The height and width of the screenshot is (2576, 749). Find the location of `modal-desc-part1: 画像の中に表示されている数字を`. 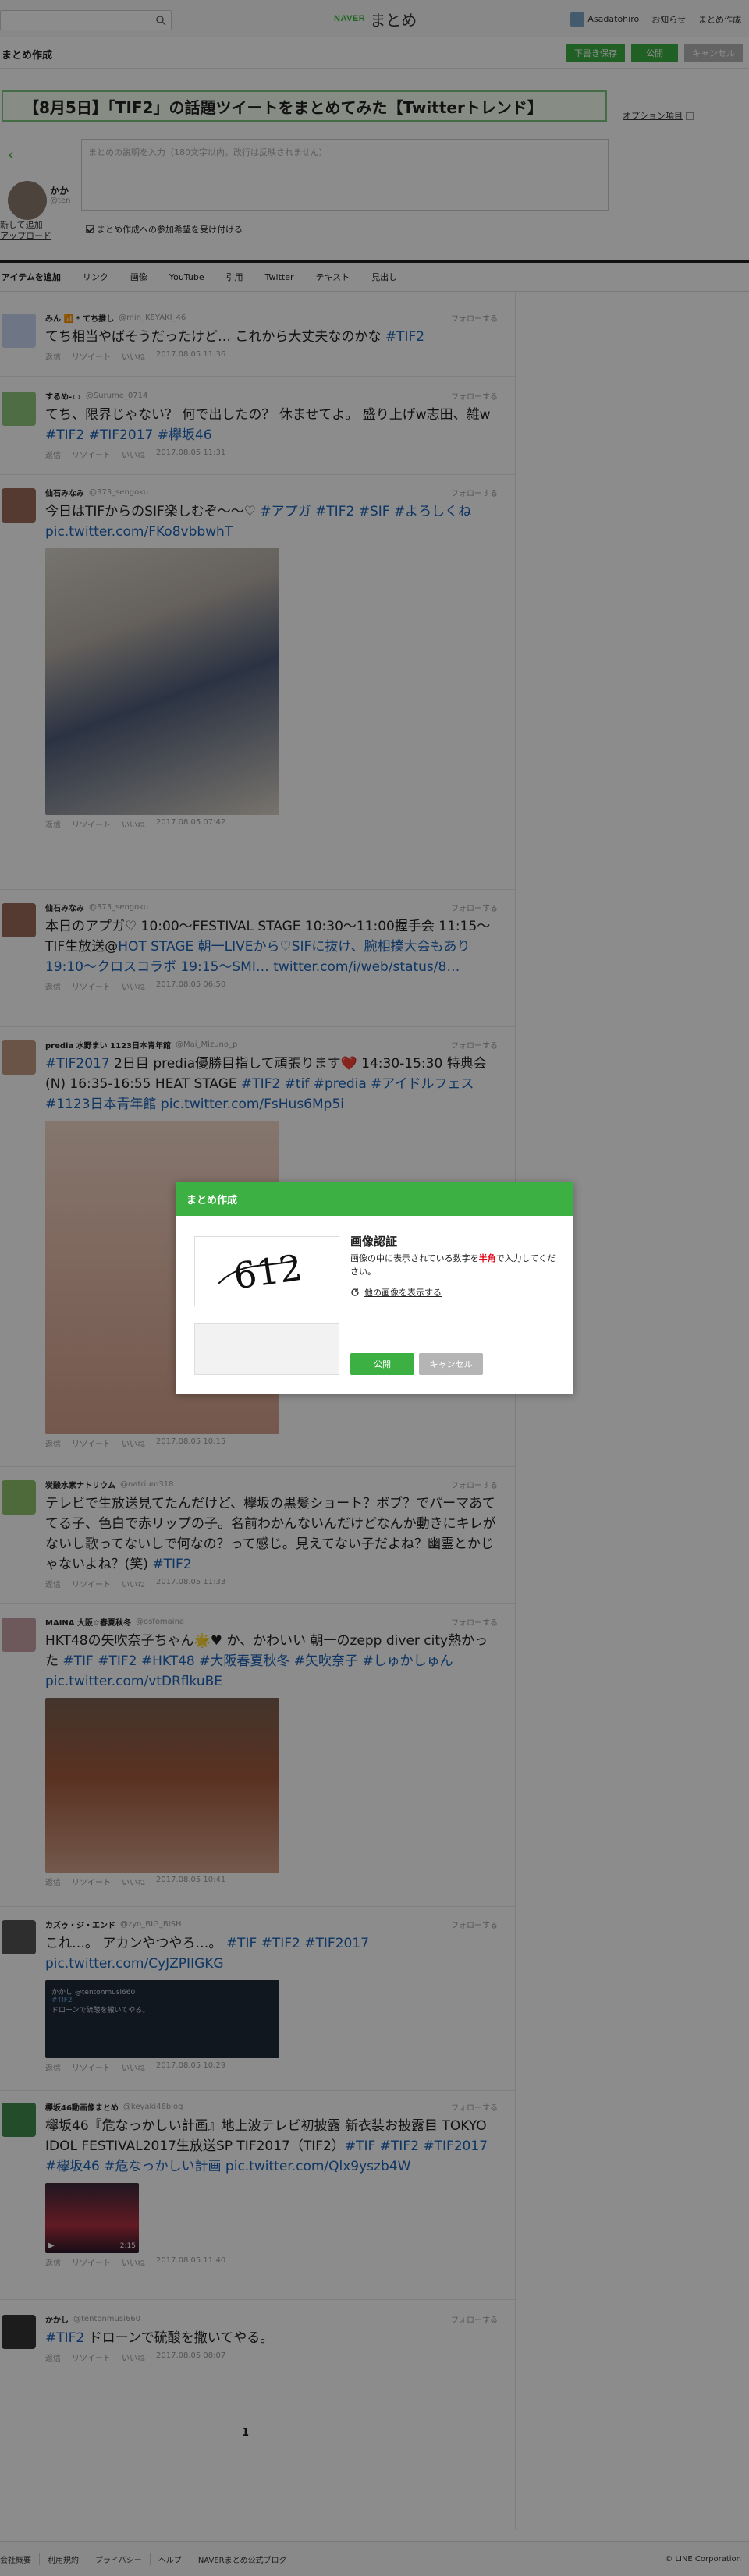

modal-desc-part1: 画像の中に表示されている数字を is located at coordinates (414, 1258).